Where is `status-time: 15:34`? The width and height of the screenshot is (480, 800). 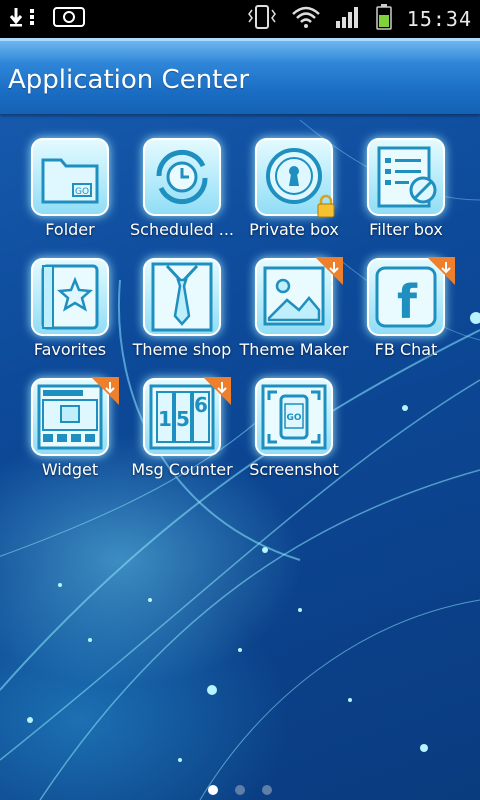
status-time: 15:34 is located at coordinates (439, 19).